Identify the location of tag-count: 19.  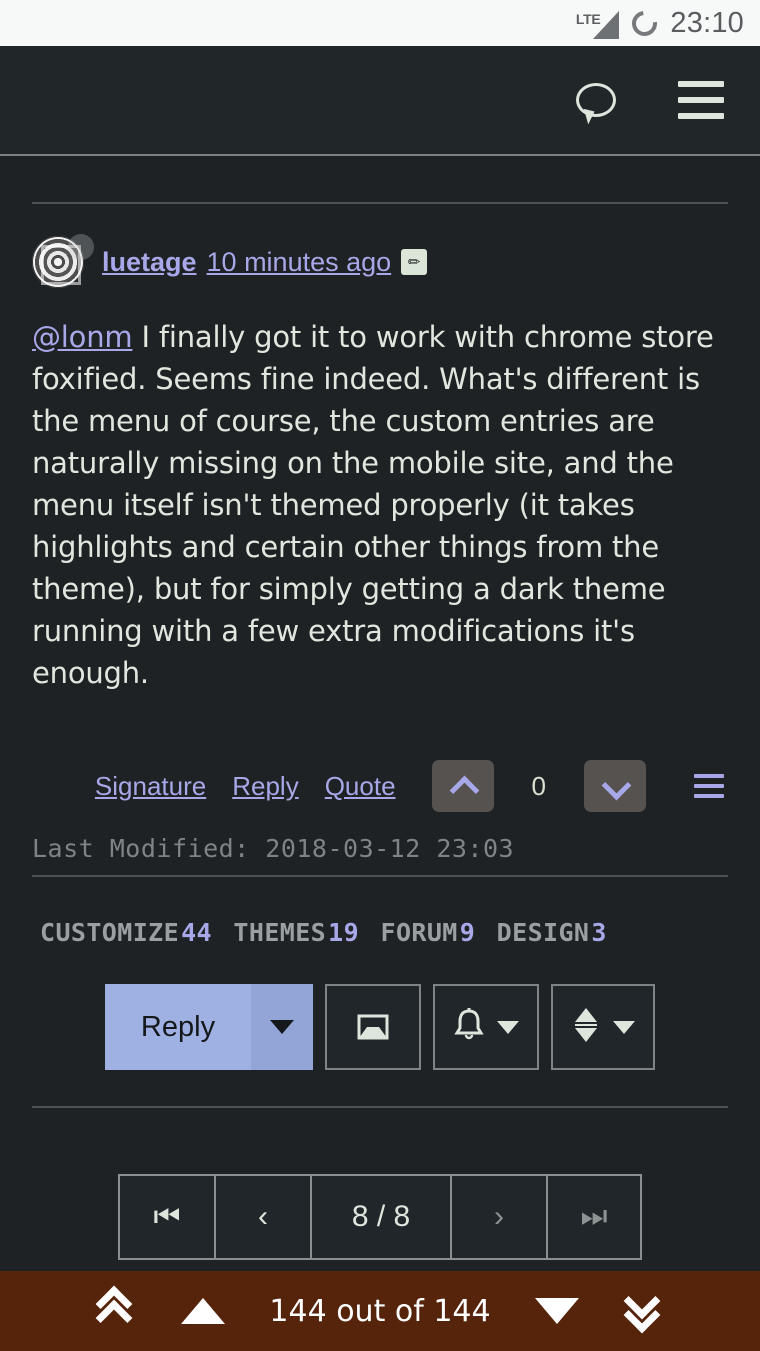
(344, 933).